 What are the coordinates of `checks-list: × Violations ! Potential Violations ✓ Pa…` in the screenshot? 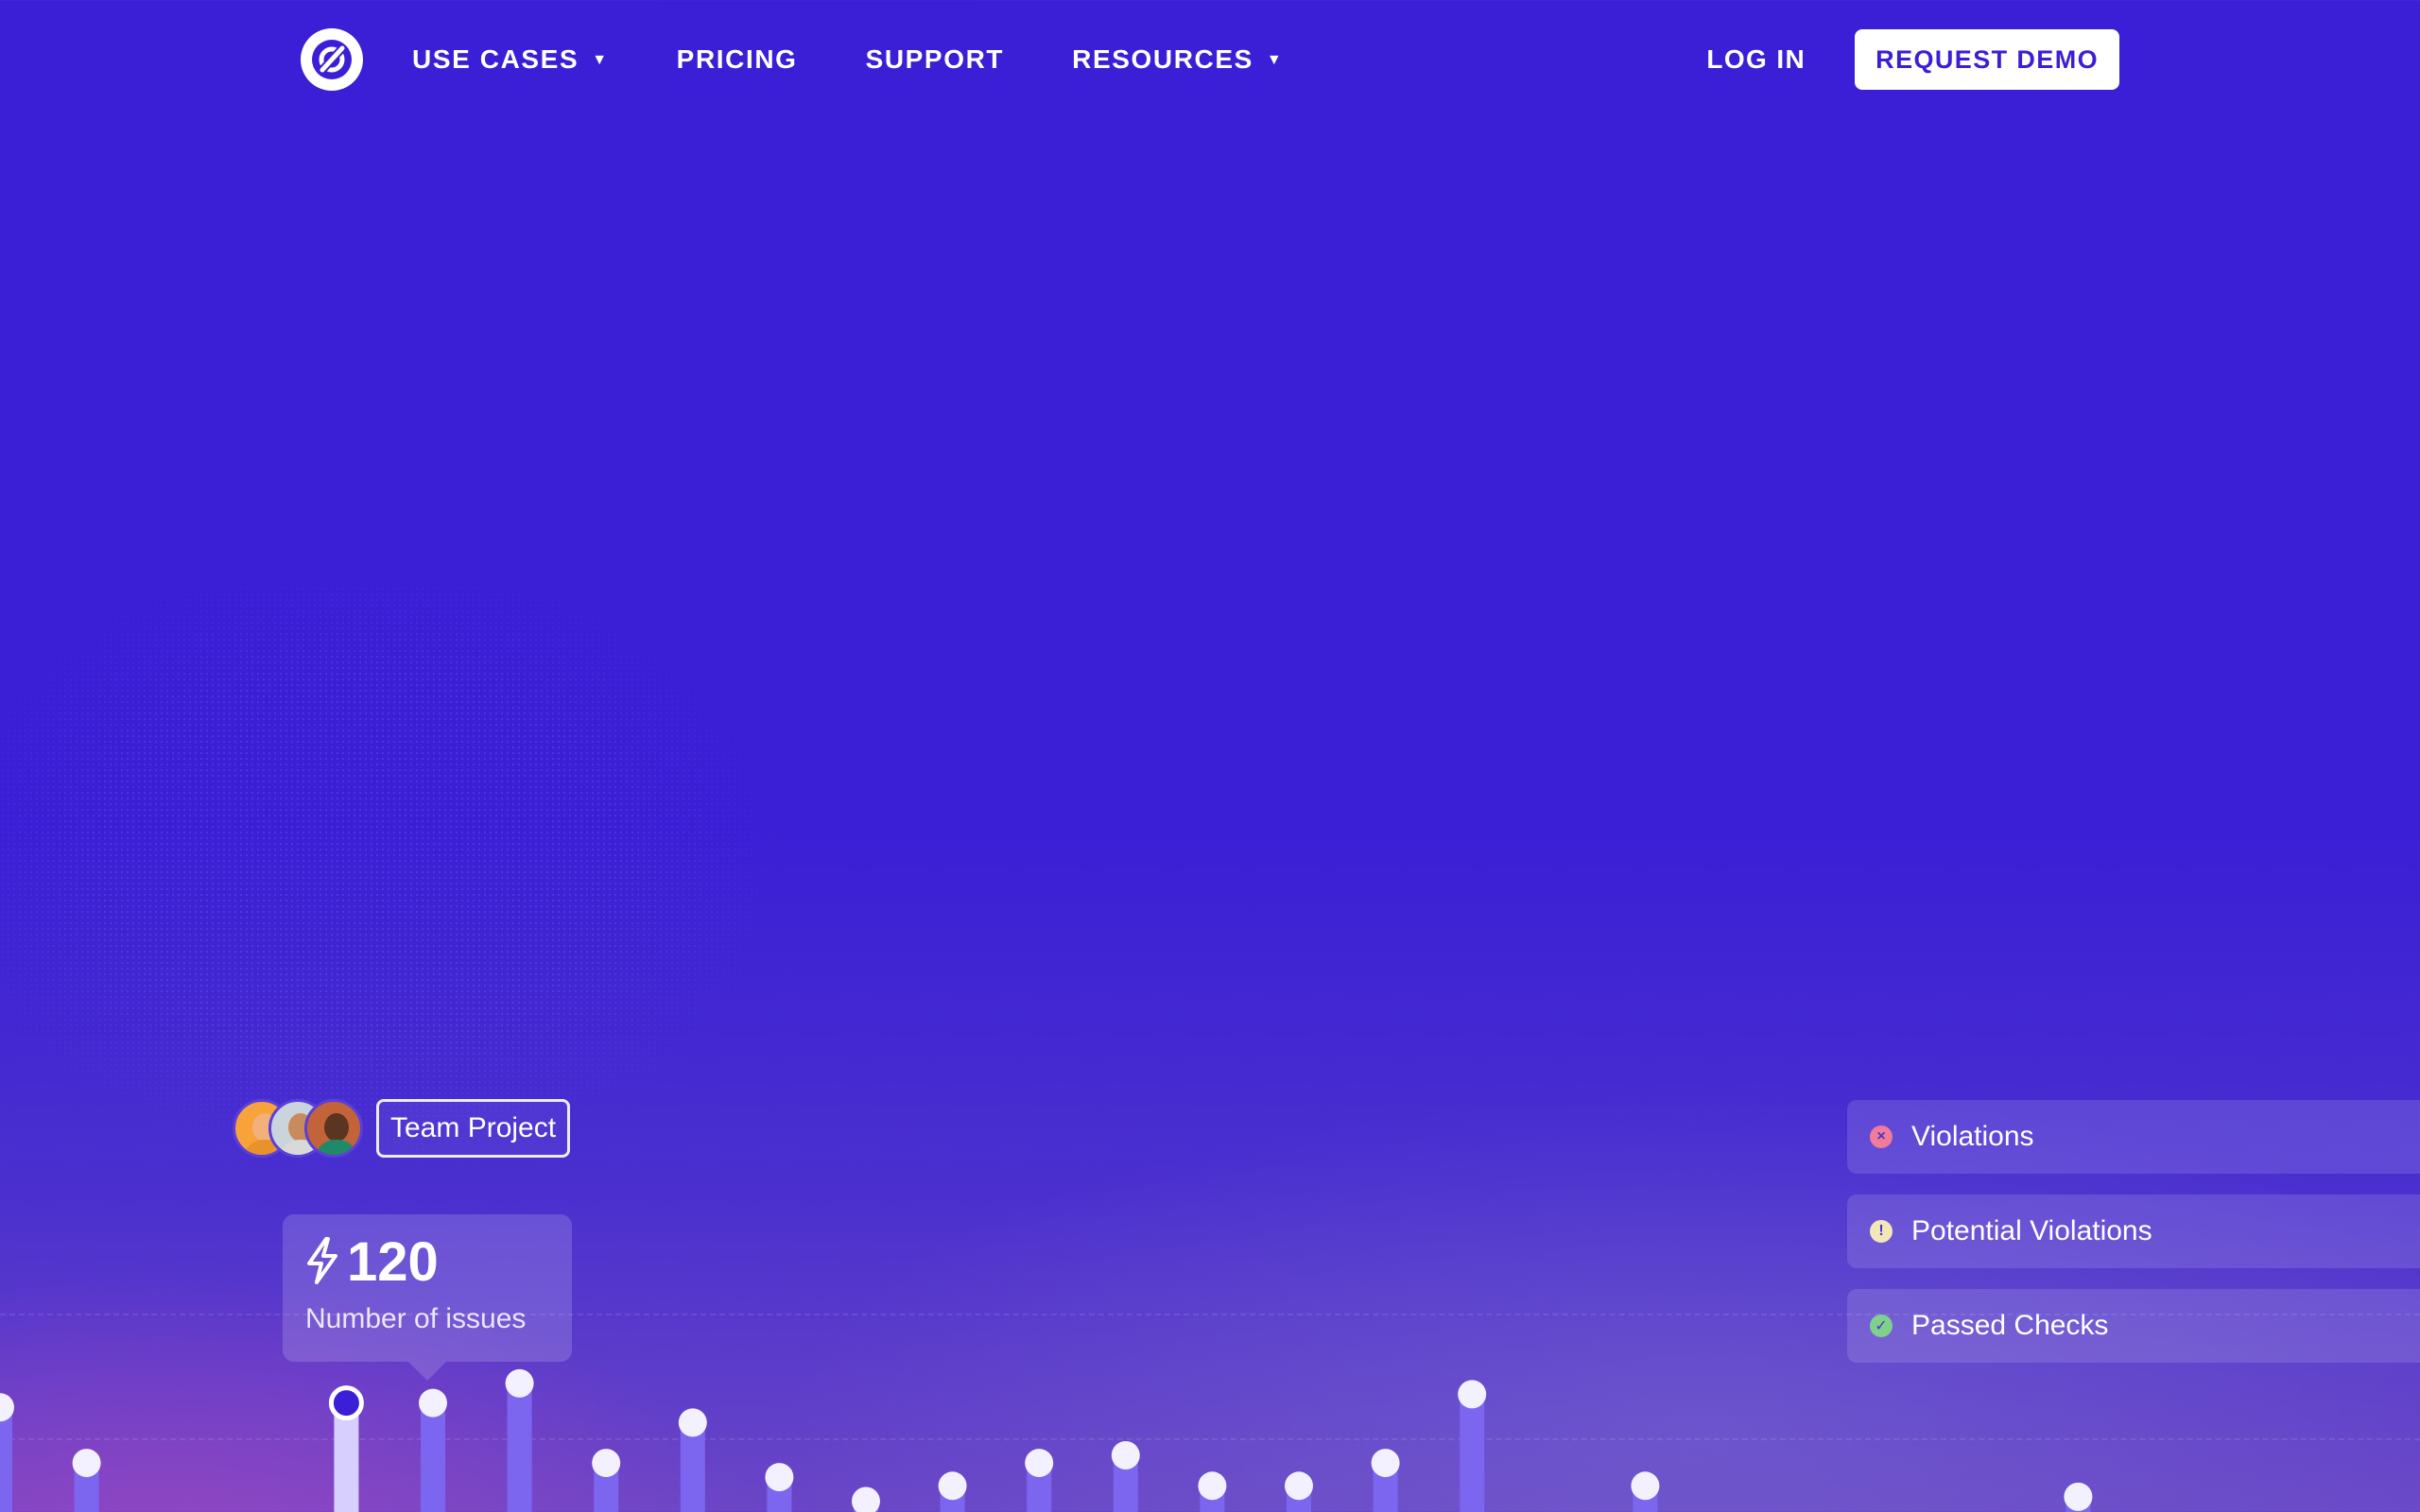 It's located at (2133, 1241).